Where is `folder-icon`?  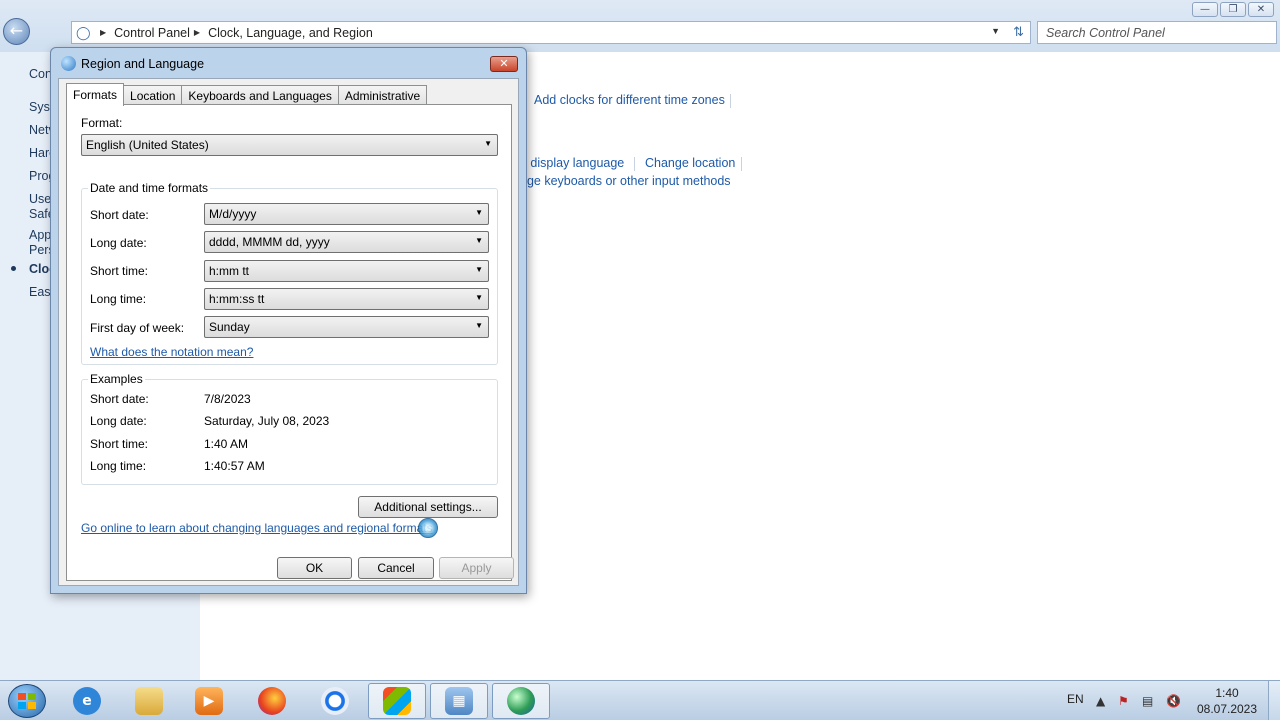 folder-icon is located at coordinates (149, 701).